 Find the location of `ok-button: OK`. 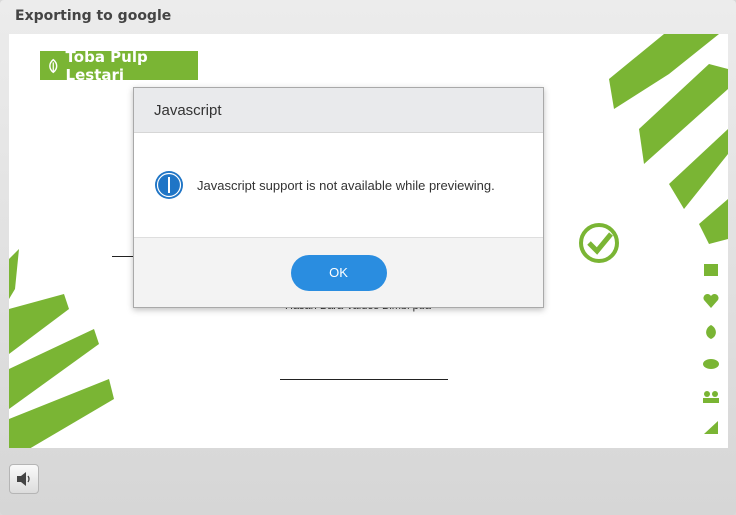

ok-button: OK is located at coordinates (338, 272).